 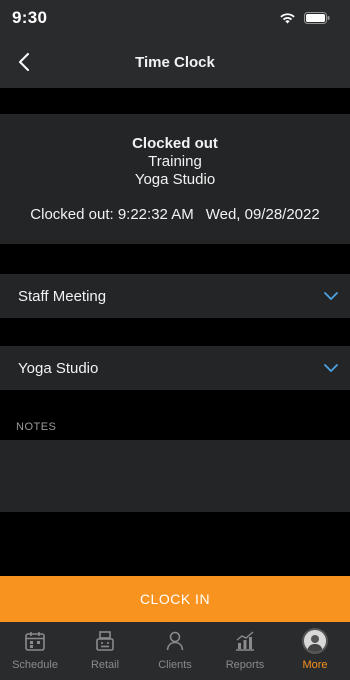 What do you see at coordinates (62, 296) in the screenshot?
I see `job-select-value: Staff Meeting` at bounding box center [62, 296].